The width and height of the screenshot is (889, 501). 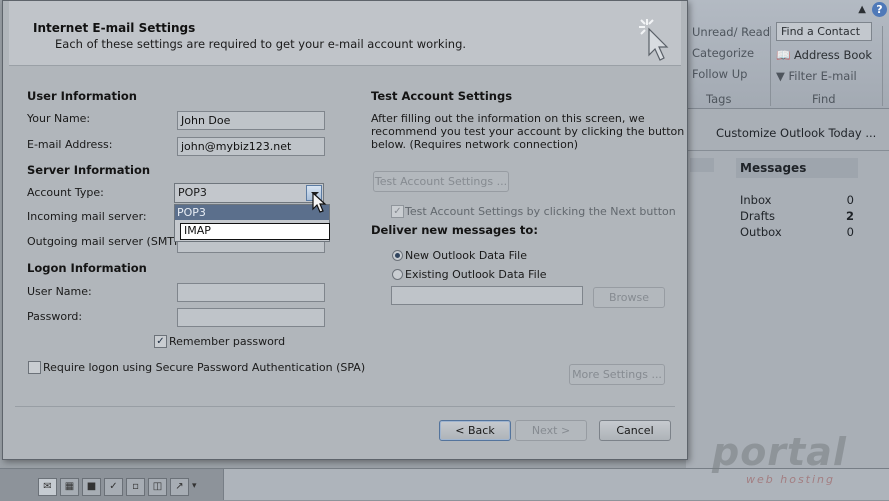 I want to click on messages-panel: Messages Inbox 0 Drafts 2 Outbox 0, so click(x=797, y=199).